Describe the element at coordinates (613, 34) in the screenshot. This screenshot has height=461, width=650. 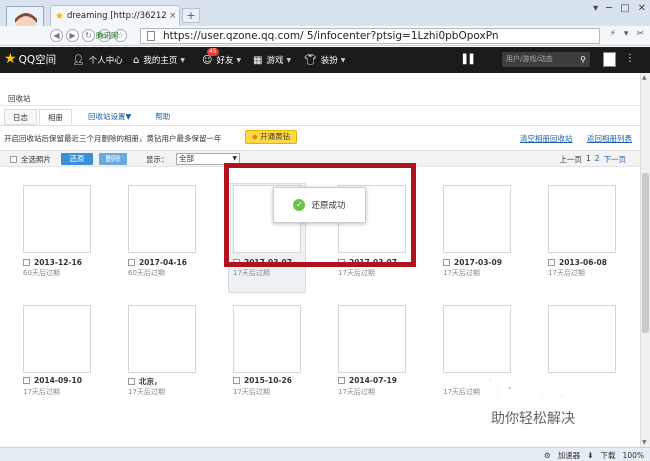
I see `lightning-icon: ⚡` at that location.